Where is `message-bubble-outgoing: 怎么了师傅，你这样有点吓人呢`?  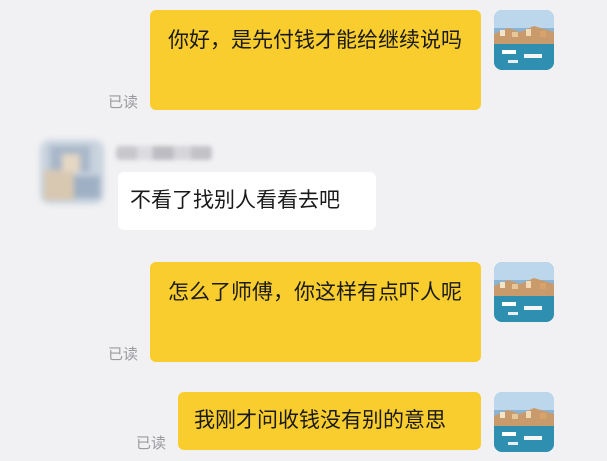 message-bubble-outgoing: 怎么了师傅，你这样有点吓人呢 is located at coordinates (315, 312).